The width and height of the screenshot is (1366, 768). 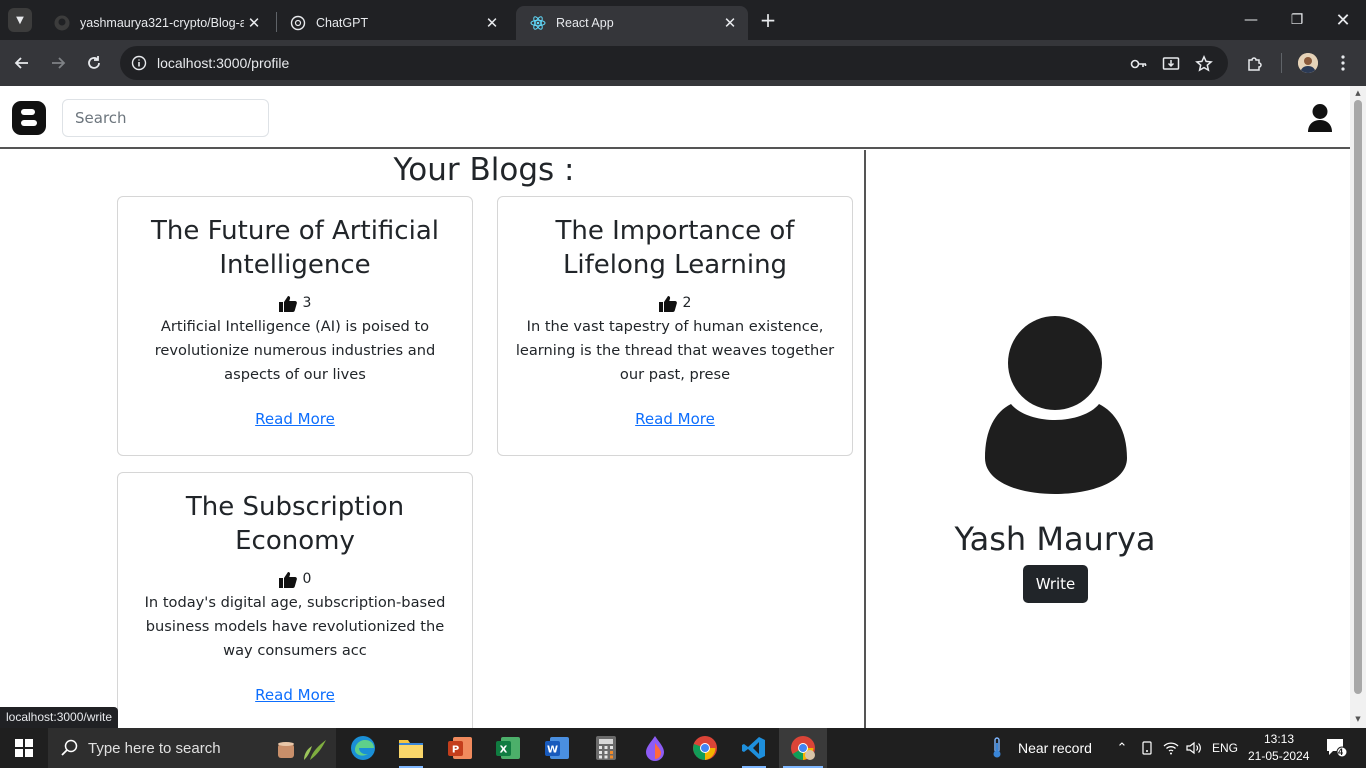 What do you see at coordinates (393, 23) in the screenshot?
I see `tab-chatgpt: ChatGPT ✕` at bounding box center [393, 23].